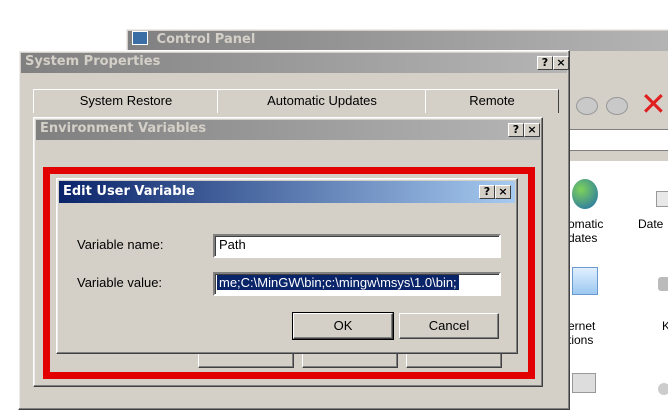  I want to click on control-panel-titlebar: Control Panel, so click(398, 41).